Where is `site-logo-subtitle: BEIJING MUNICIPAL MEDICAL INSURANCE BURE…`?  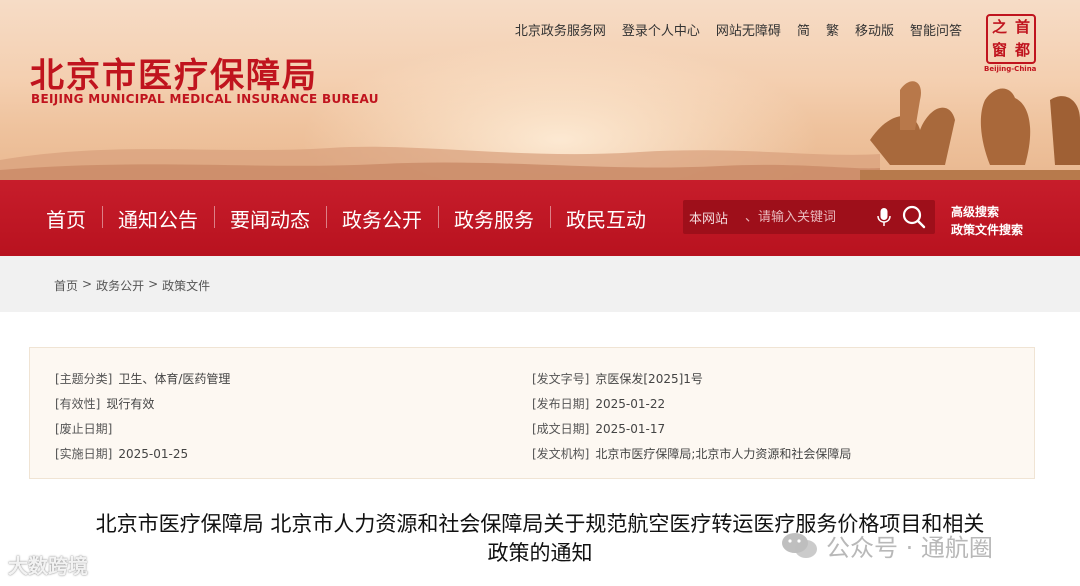 site-logo-subtitle: BEIJING MUNICIPAL MEDICAL INSURANCE BURE… is located at coordinates (205, 99).